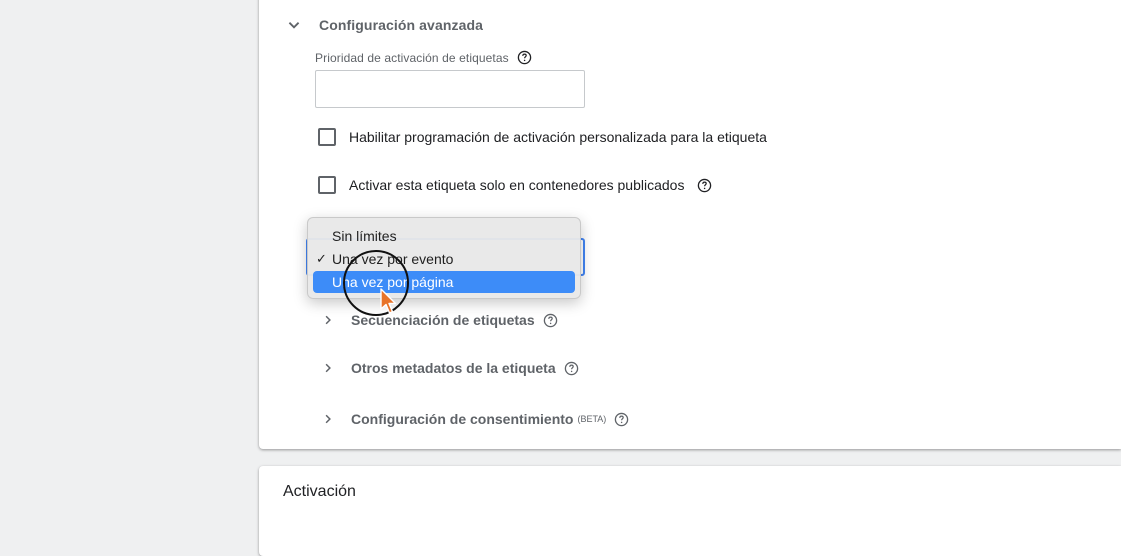 This screenshot has width=1121, height=556. Describe the element at coordinates (401, 25) in the screenshot. I see `advanced-settings-title: Configuración avanzada` at that location.